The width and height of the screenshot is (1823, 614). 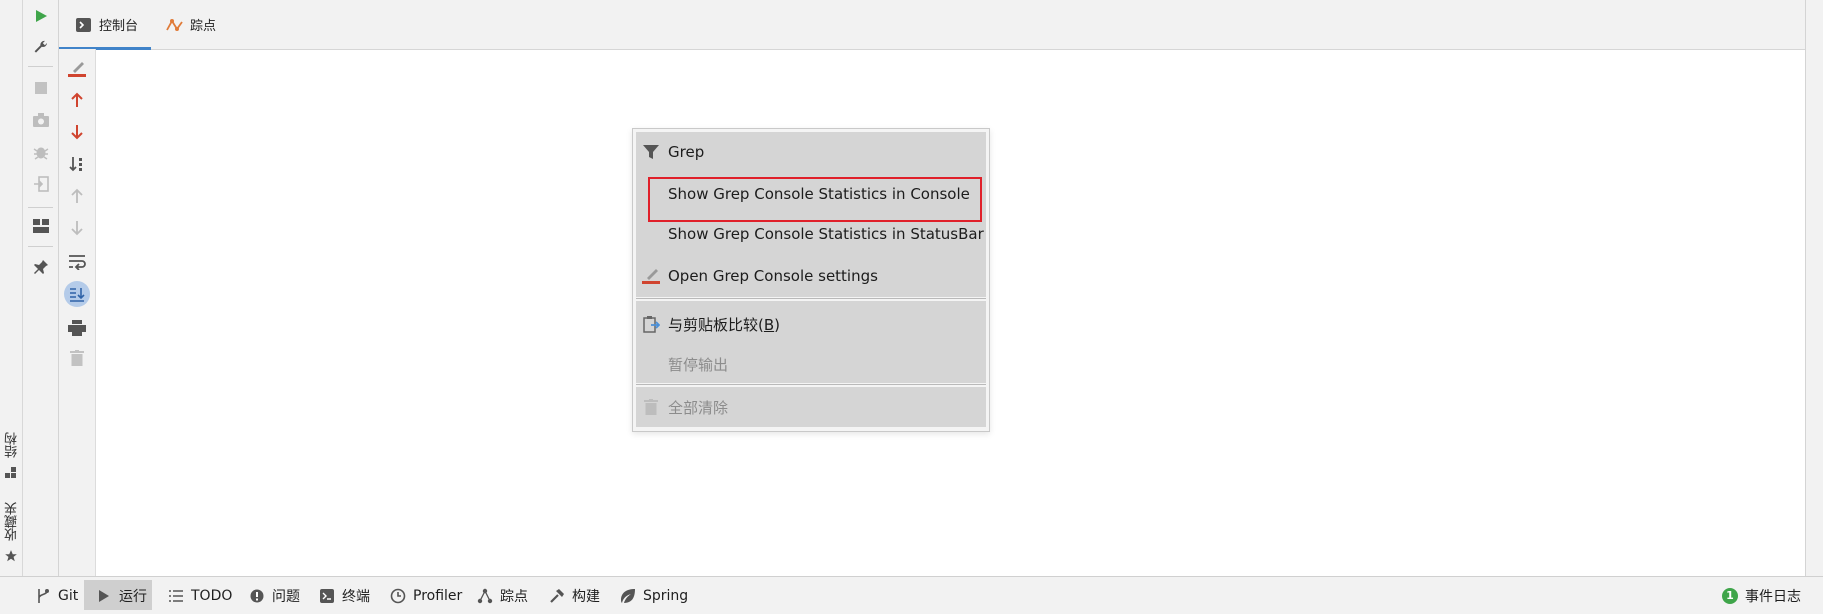 I want to click on tab-console: 控制台, so click(x=105, y=25).